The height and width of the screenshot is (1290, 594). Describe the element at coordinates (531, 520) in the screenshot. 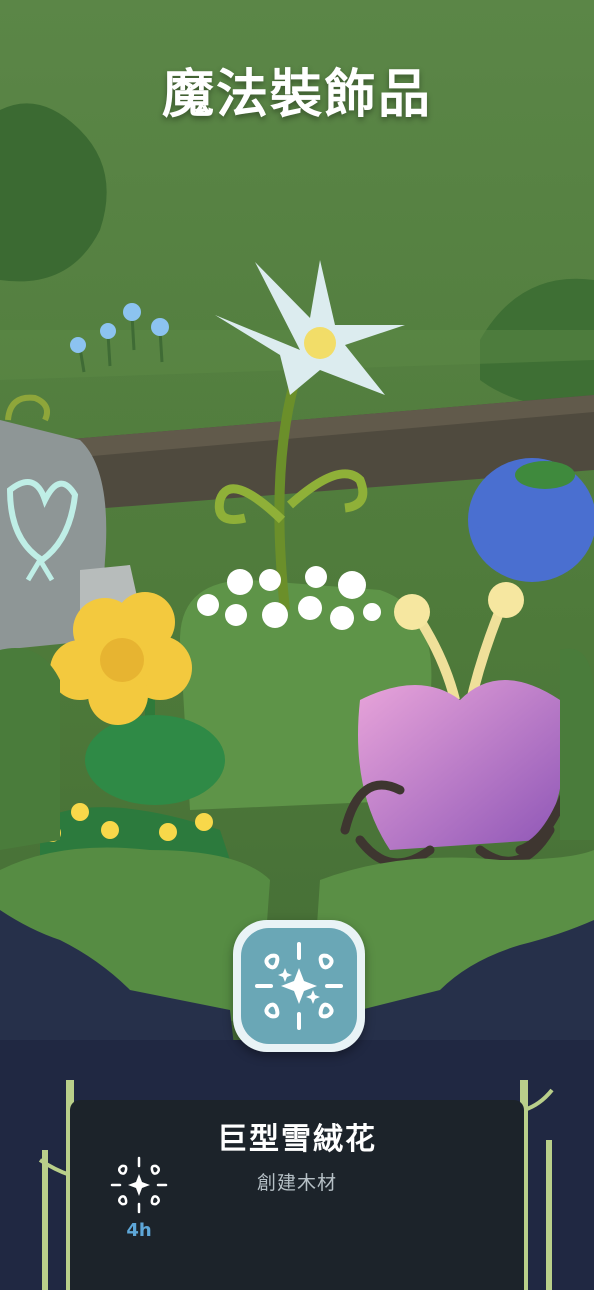

I see `blue-berry-creature` at that location.